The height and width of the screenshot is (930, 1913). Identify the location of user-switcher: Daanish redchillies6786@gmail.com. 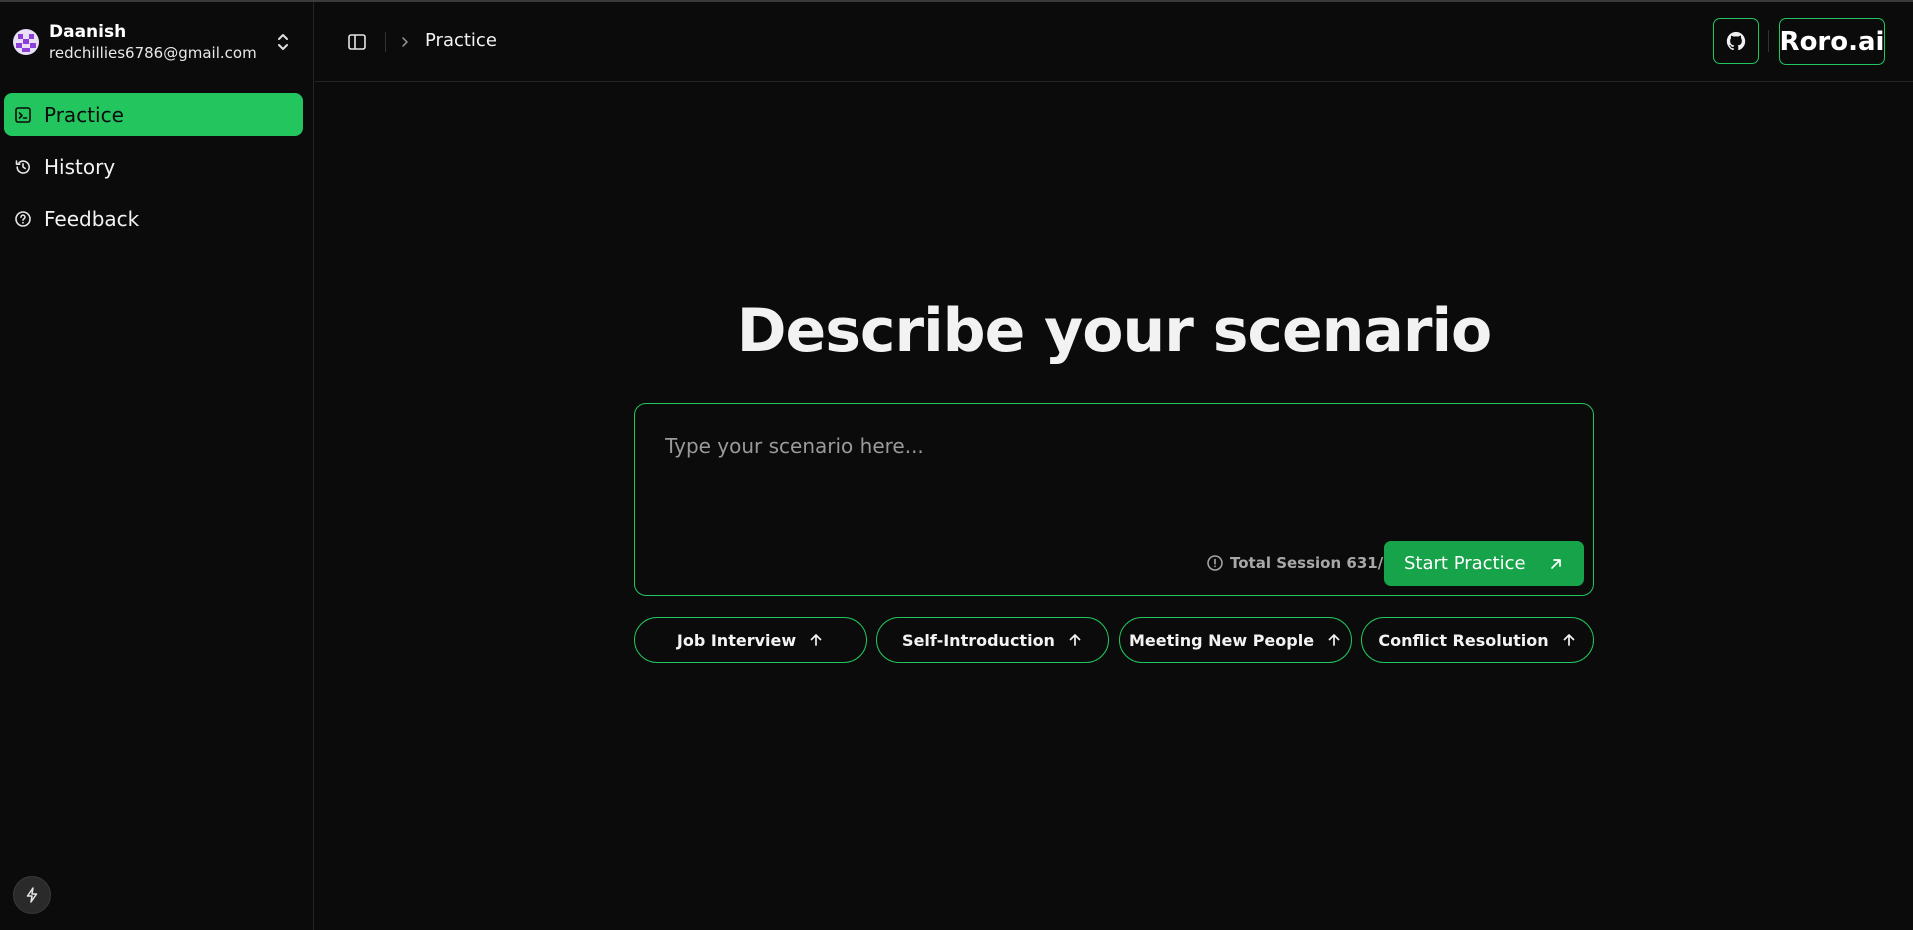
(157, 42).